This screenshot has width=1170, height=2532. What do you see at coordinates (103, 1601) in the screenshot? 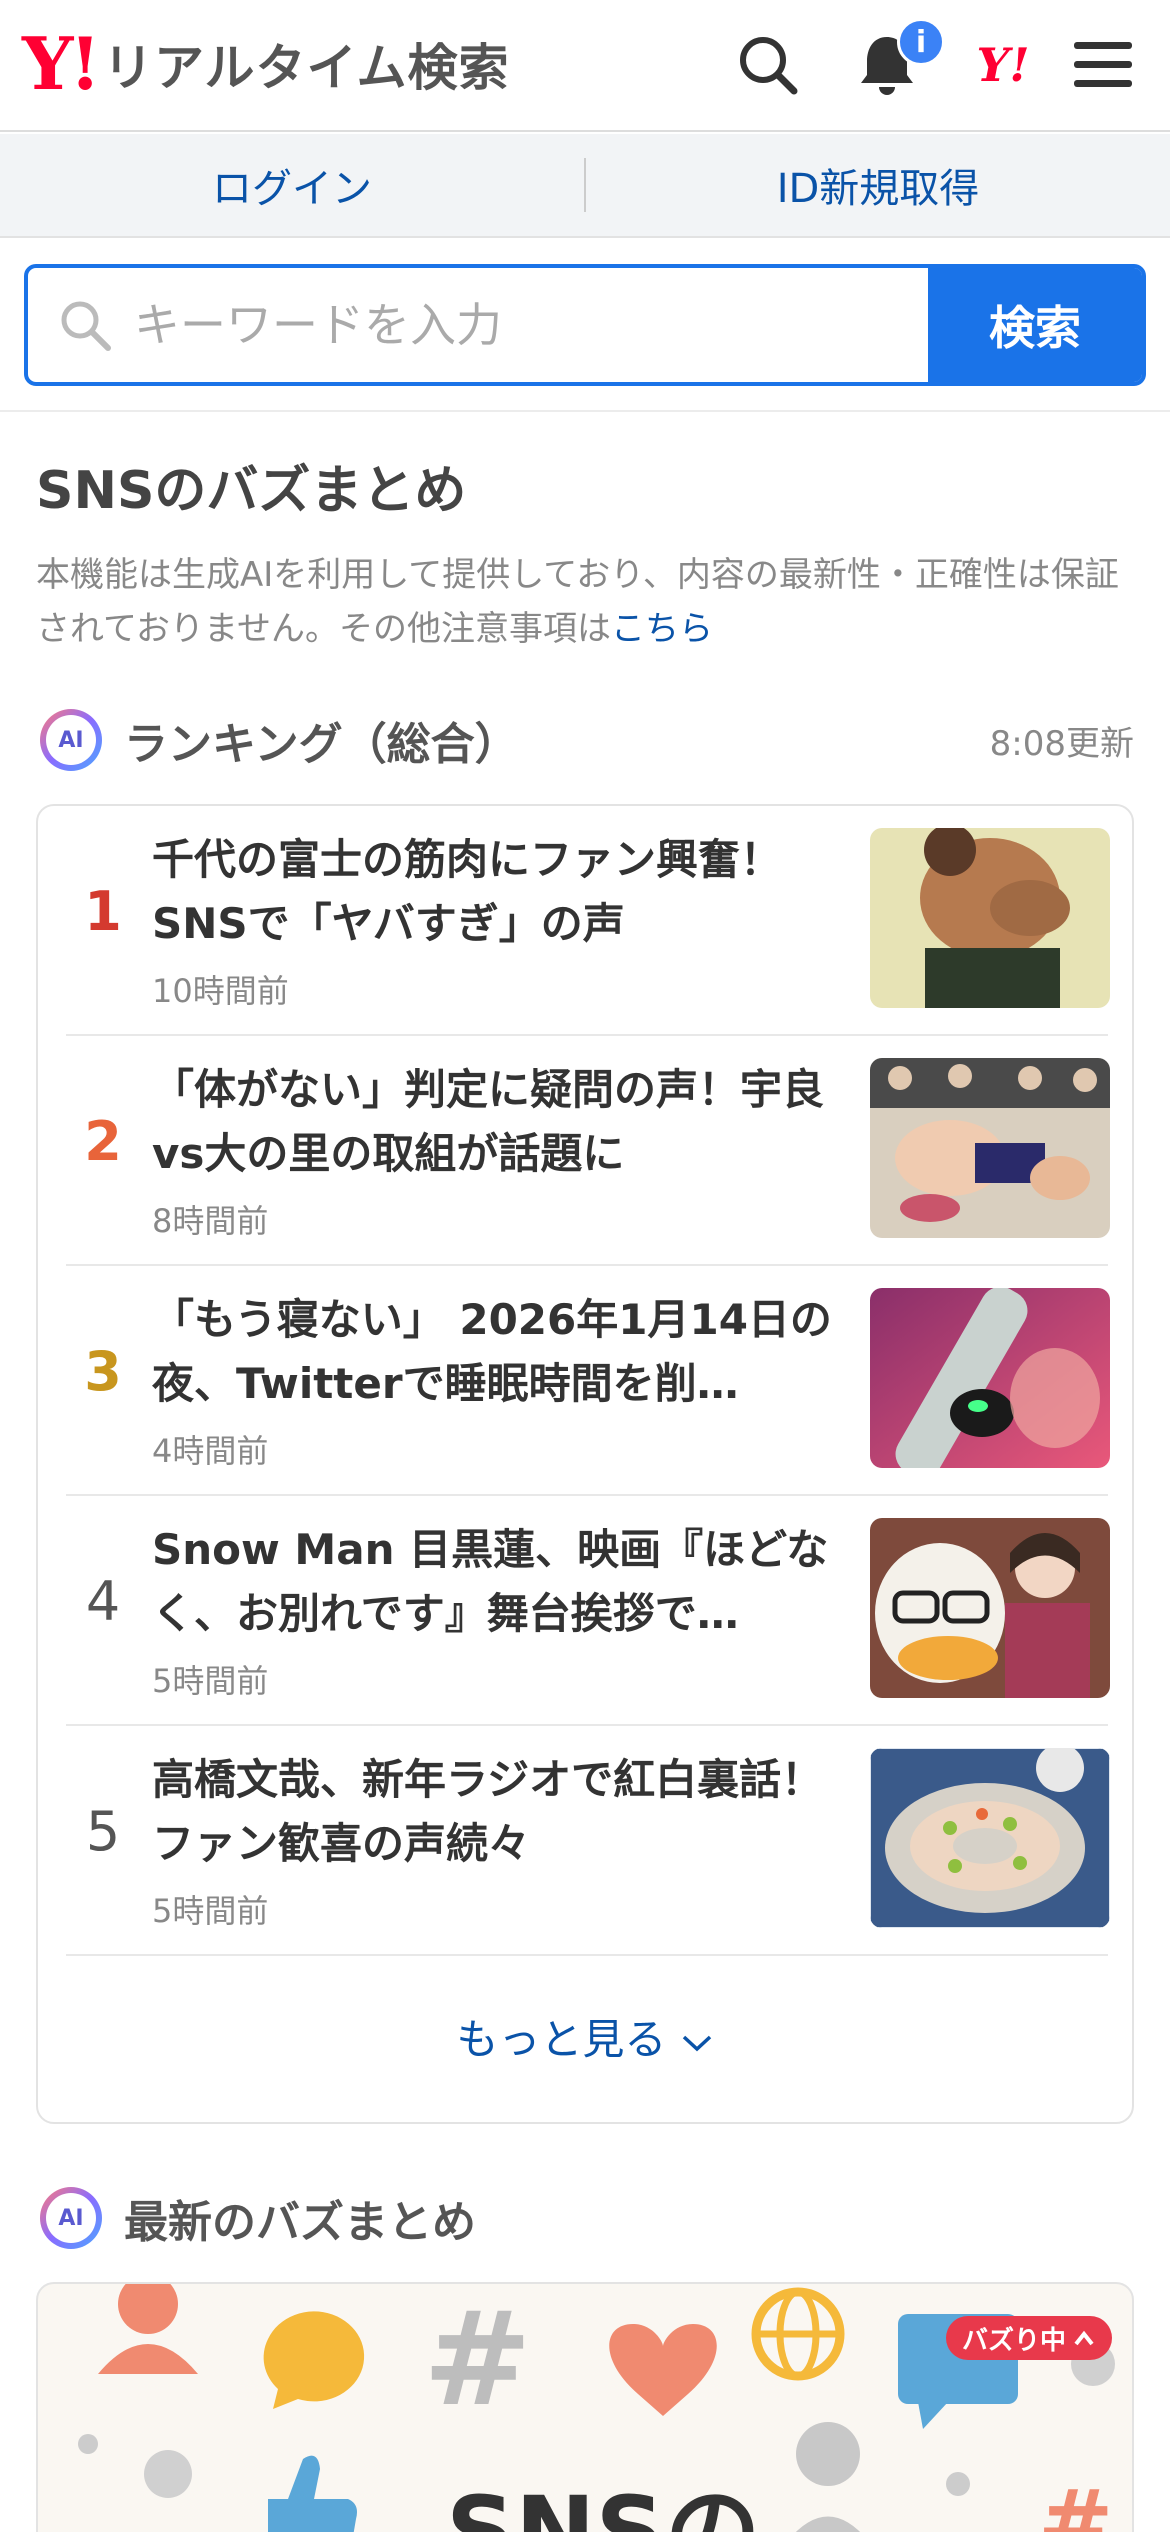
I see `rank-number: 4` at bounding box center [103, 1601].